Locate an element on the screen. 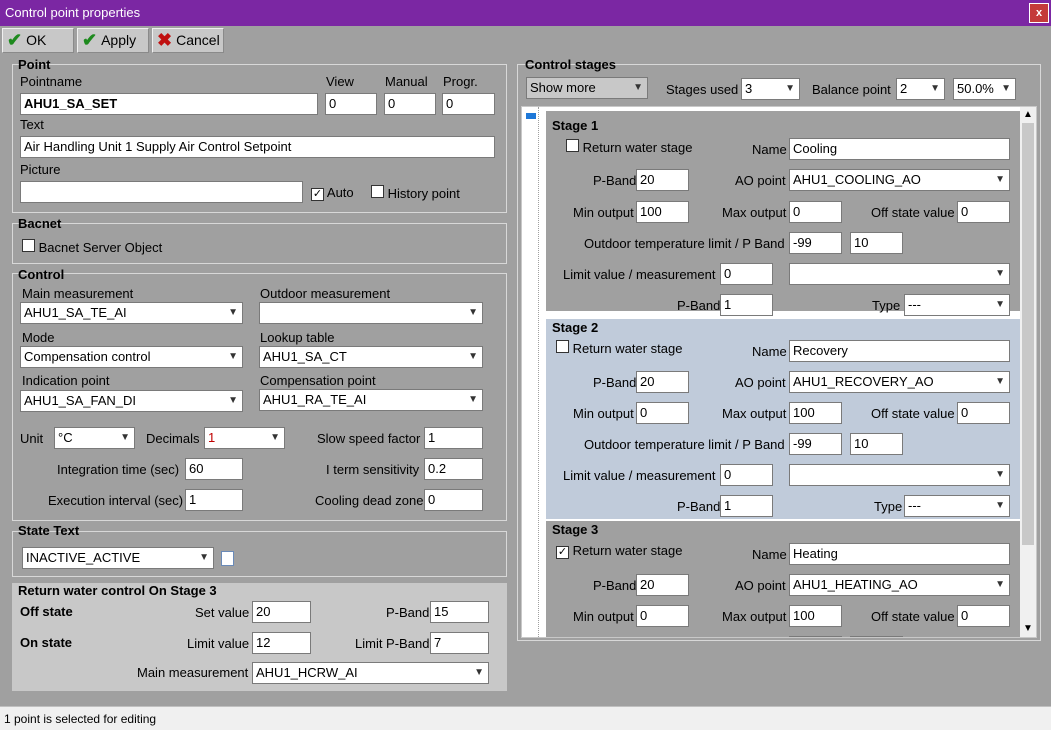 Image resolution: width=1051 pixels, height=730 pixels. cancel-button: ✖ Cancel is located at coordinates (188, 40).